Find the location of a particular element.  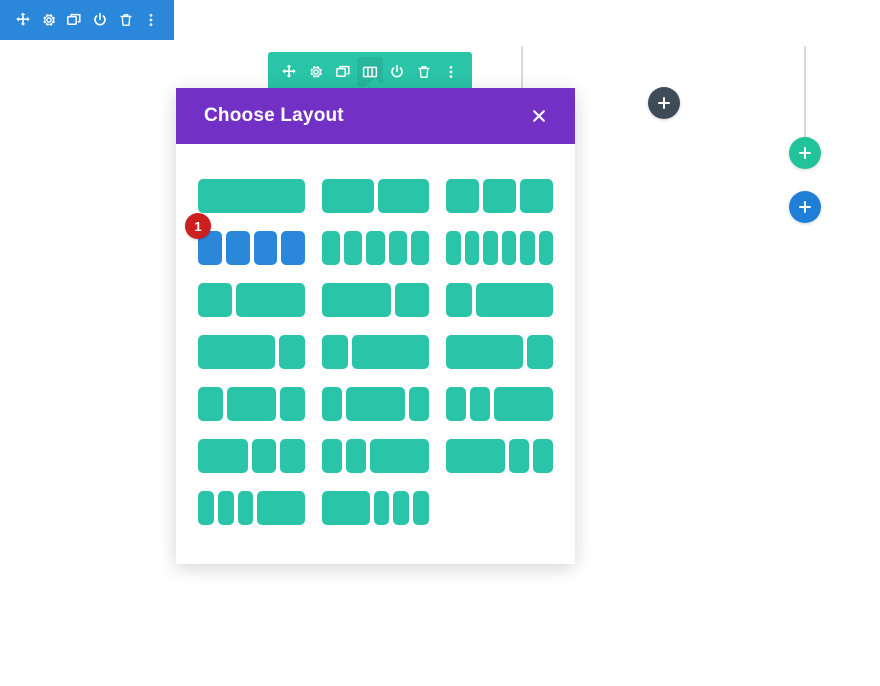

section-settings-toolbar is located at coordinates (87, 20).